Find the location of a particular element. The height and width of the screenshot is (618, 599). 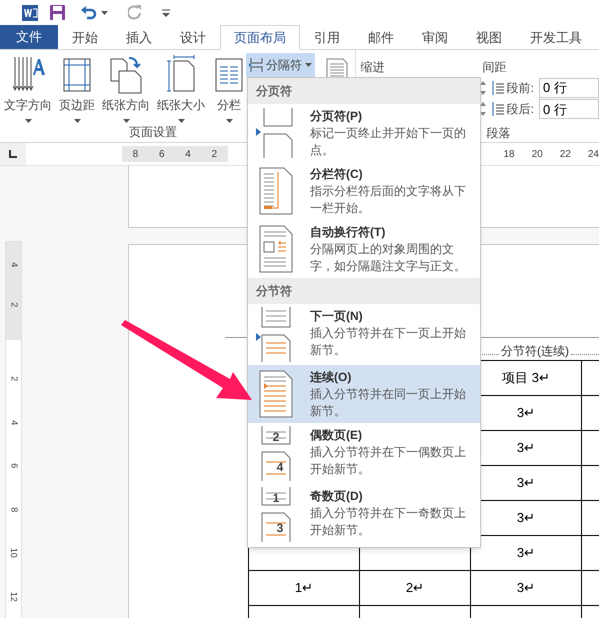

menu-item: 2 4 偶数页(E) 插入分节符并在下一偶数页上开始新节。 is located at coordinates (364, 453).